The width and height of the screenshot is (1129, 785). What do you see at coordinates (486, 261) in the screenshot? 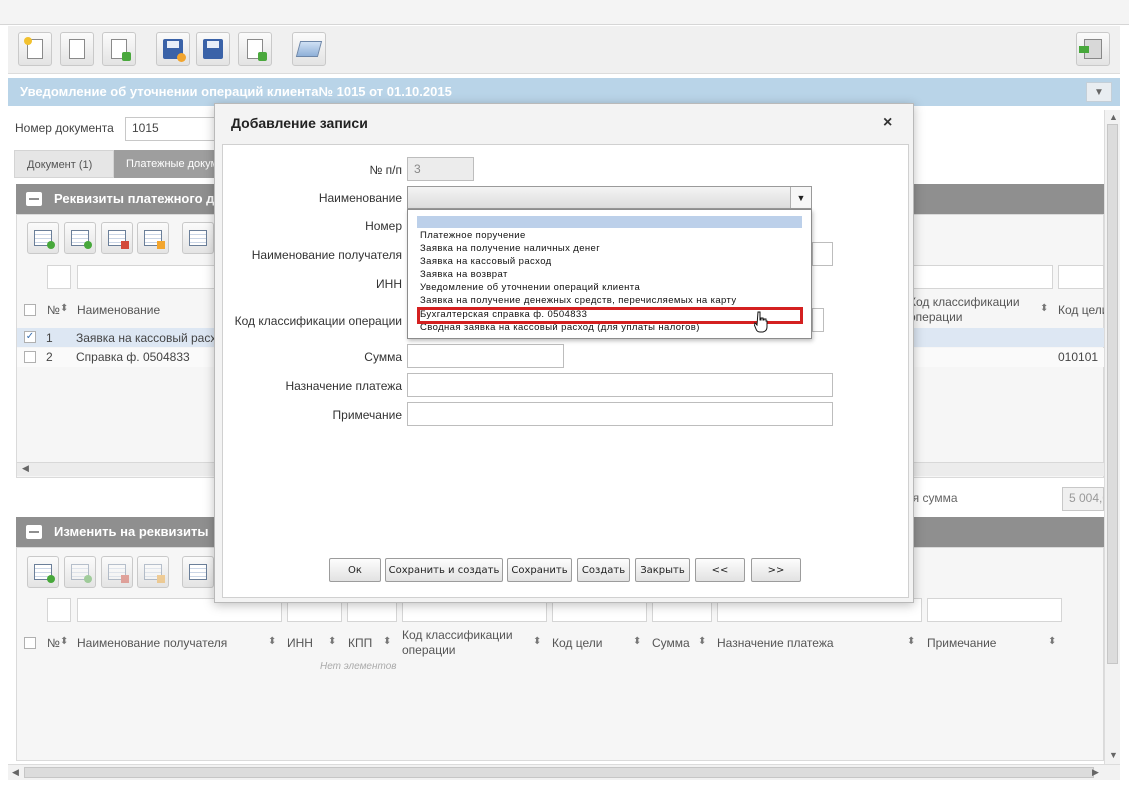
I see `dropdown-option: Заявка на кассовый расход` at bounding box center [486, 261].